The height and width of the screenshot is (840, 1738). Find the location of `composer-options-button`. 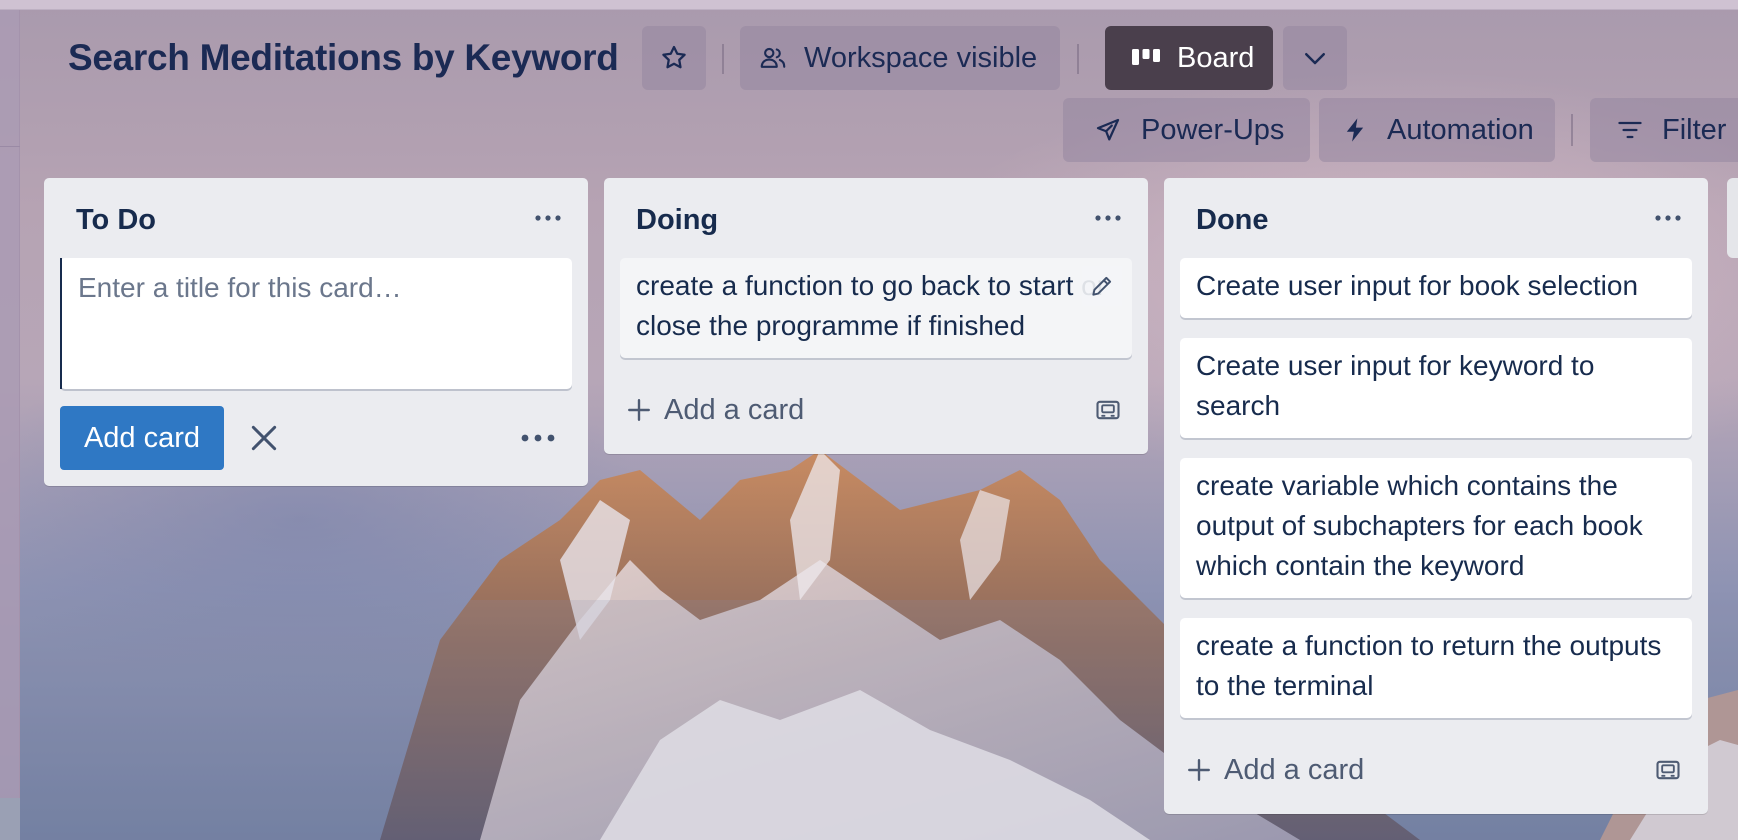

composer-options-button is located at coordinates (538, 438).